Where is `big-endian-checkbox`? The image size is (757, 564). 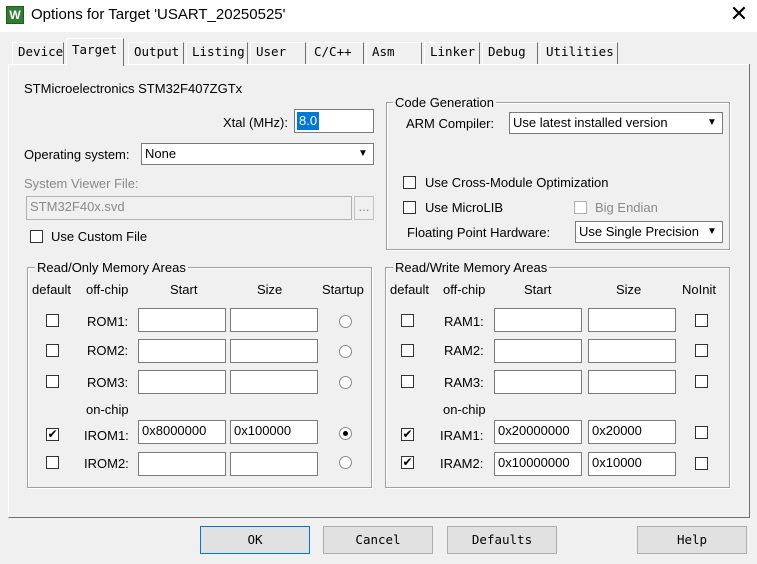
big-endian-checkbox is located at coordinates (580, 207).